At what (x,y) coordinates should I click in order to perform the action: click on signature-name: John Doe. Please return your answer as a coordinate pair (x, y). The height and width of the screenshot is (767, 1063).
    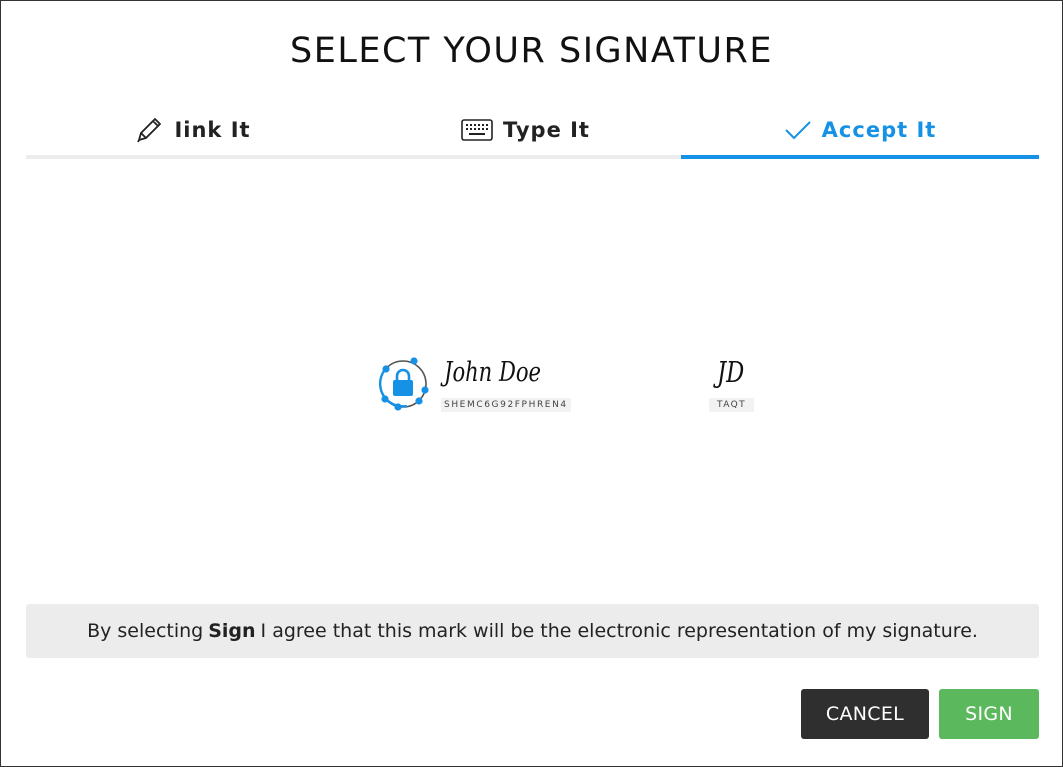
    Looking at the image, I should click on (492, 372).